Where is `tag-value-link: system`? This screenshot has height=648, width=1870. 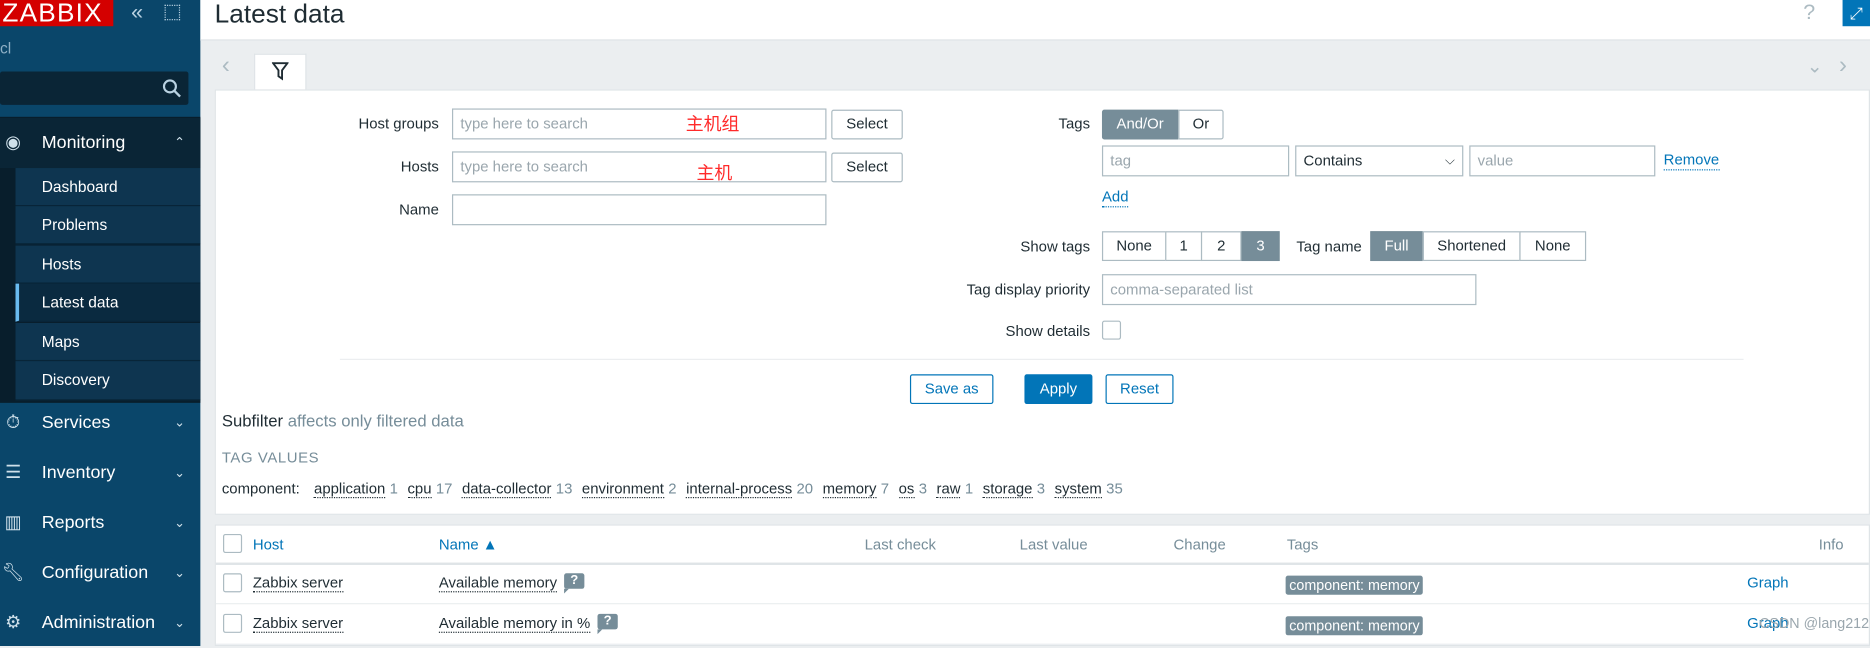
tag-value-link: system is located at coordinates (1078, 489).